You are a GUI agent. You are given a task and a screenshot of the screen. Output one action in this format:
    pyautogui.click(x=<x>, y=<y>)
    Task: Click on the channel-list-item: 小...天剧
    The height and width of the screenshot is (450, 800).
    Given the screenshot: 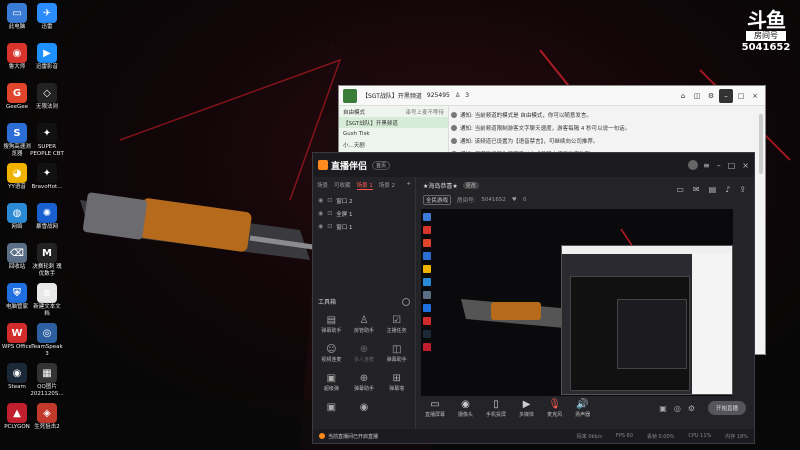 What is the action you would take?
    pyautogui.click(x=393, y=144)
    